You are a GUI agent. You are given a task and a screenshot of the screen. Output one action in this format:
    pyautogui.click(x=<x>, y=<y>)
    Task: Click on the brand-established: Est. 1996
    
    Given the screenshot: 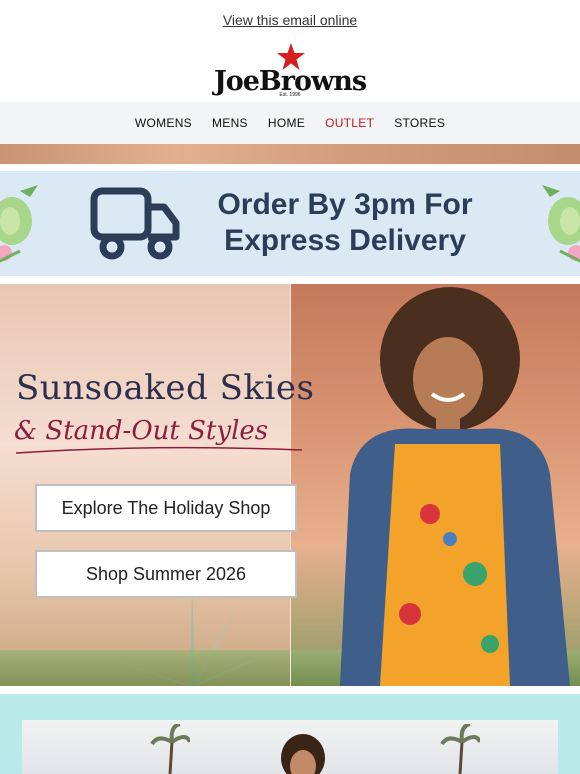 What is the action you would take?
    pyautogui.click(x=290, y=95)
    